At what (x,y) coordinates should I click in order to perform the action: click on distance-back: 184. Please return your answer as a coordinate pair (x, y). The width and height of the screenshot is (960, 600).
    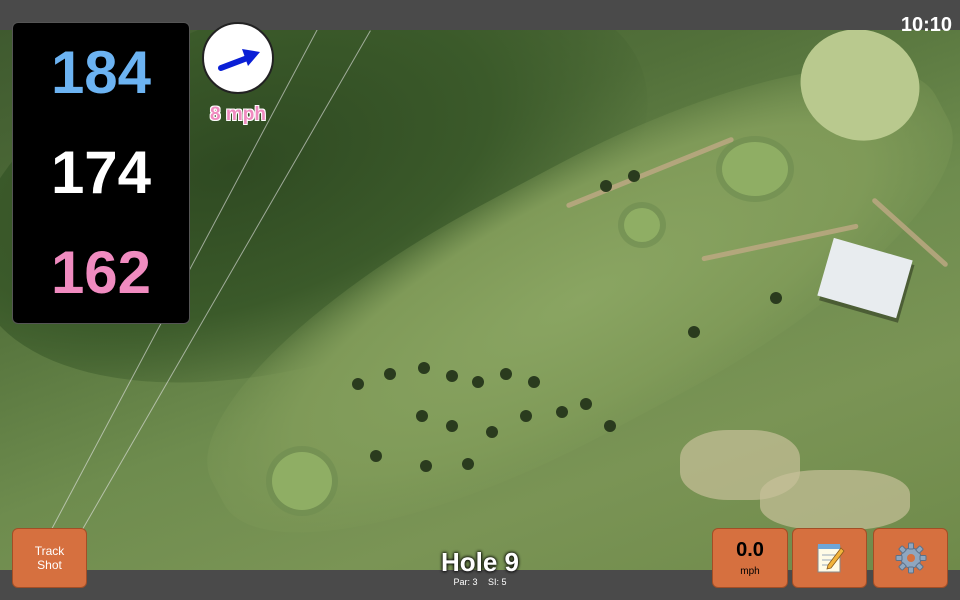
    Looking at the image, I should click on (101, 72).